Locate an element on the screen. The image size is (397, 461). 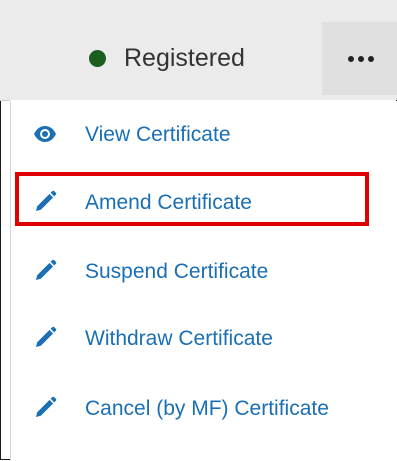
menu-item-cancel-certificate: Cancel (by MF) Certificate is located at coordinates (204, 408).